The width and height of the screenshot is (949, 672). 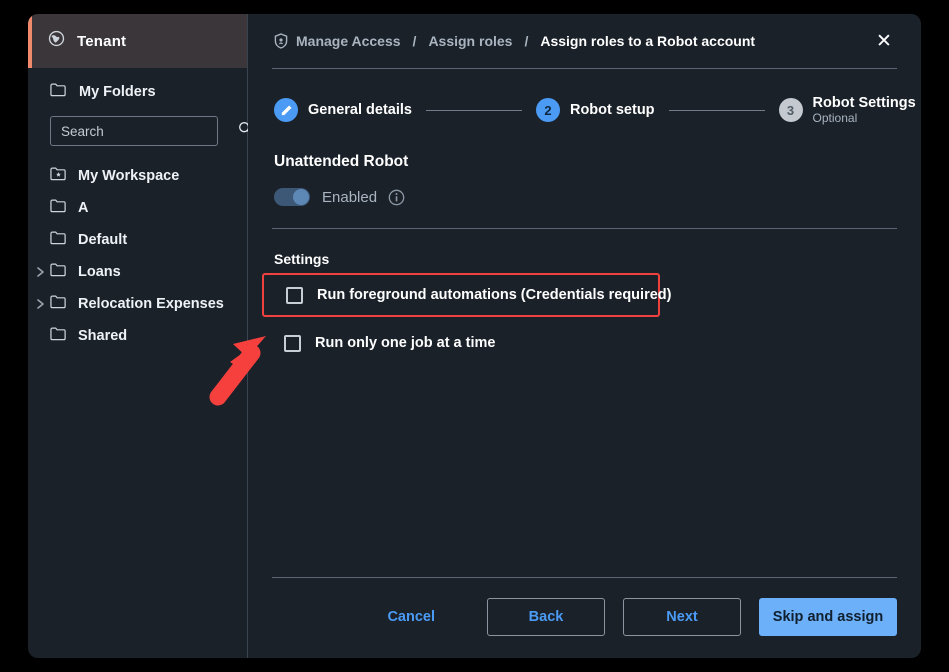 I want to click on shield-icon, so click(x=281, y=41).